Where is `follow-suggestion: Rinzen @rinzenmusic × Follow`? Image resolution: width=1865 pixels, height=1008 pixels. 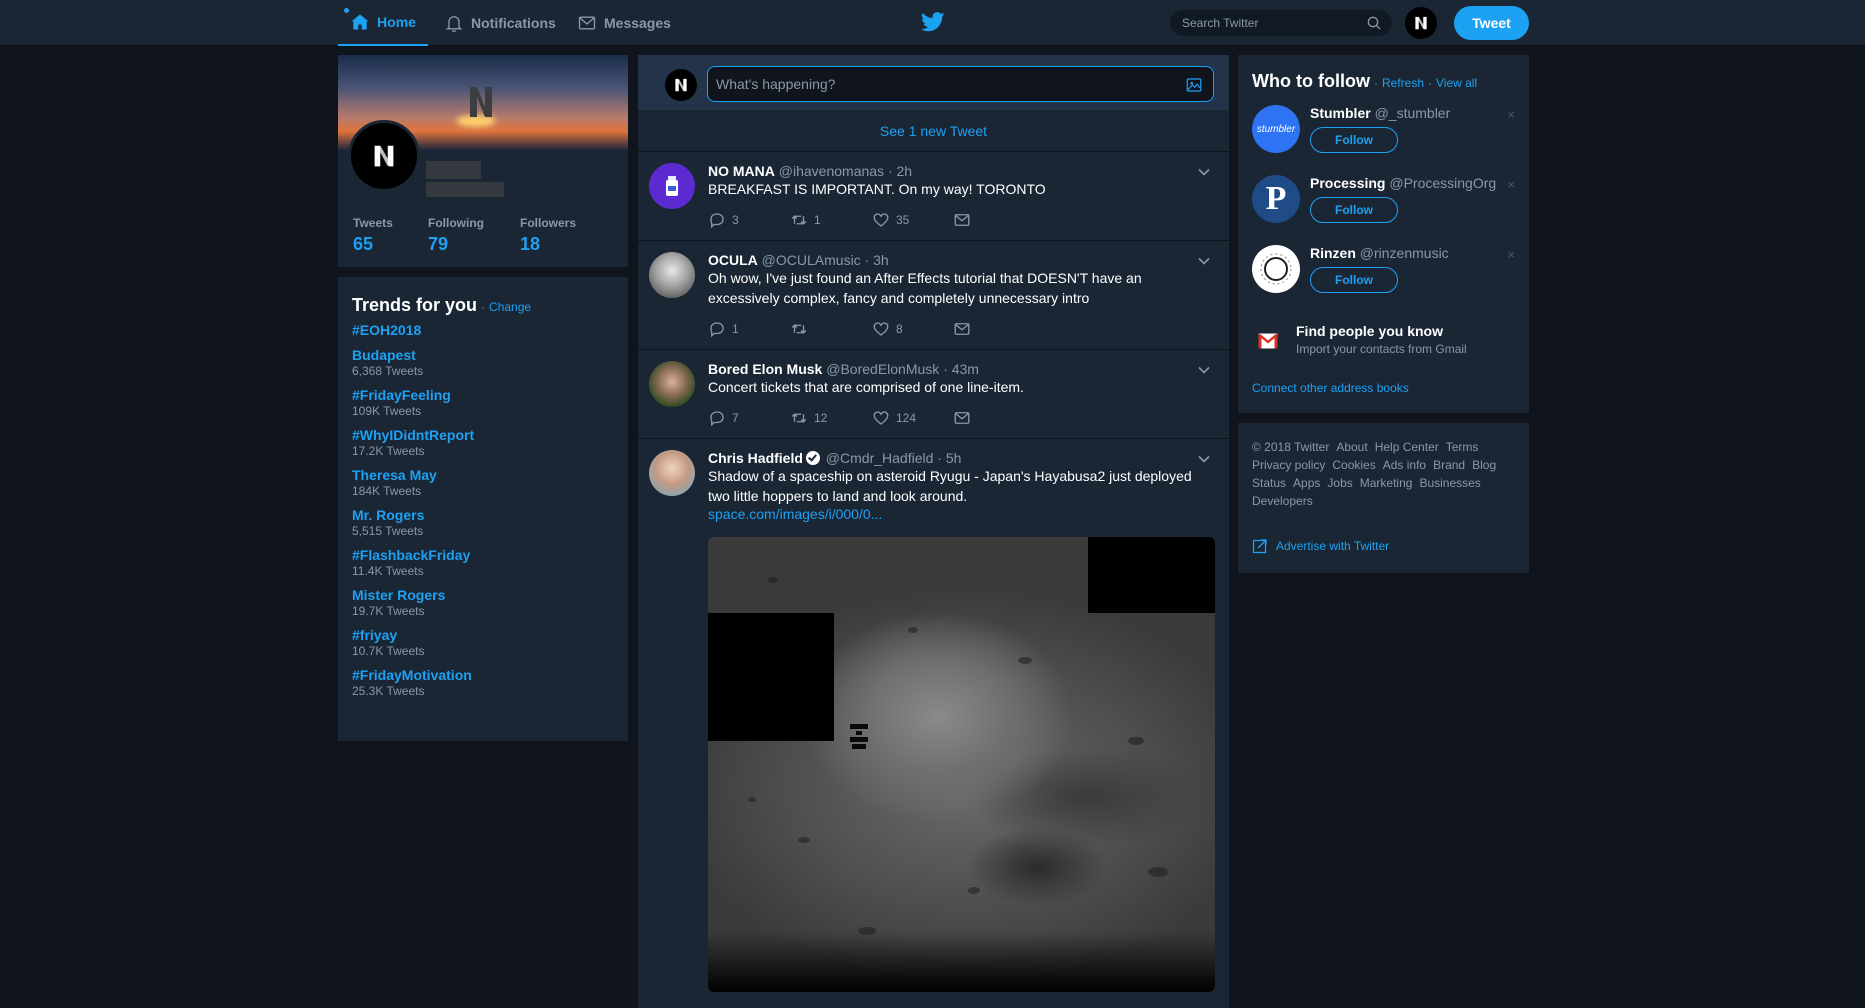
follow-suggestion: Rinzen @rinzenmusic × Follow is located at coordinates (1383, 274).